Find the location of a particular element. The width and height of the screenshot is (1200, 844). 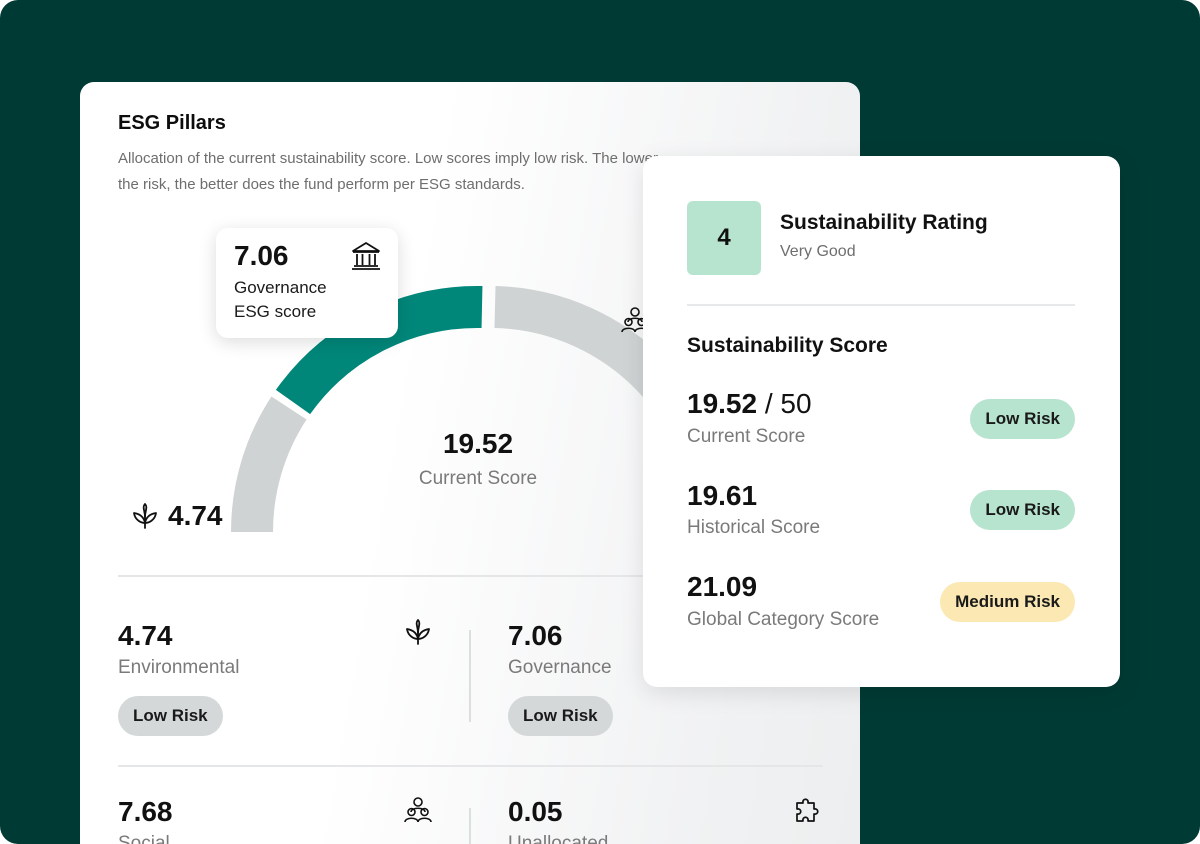

card-divider is located at coordinates (881, 305).